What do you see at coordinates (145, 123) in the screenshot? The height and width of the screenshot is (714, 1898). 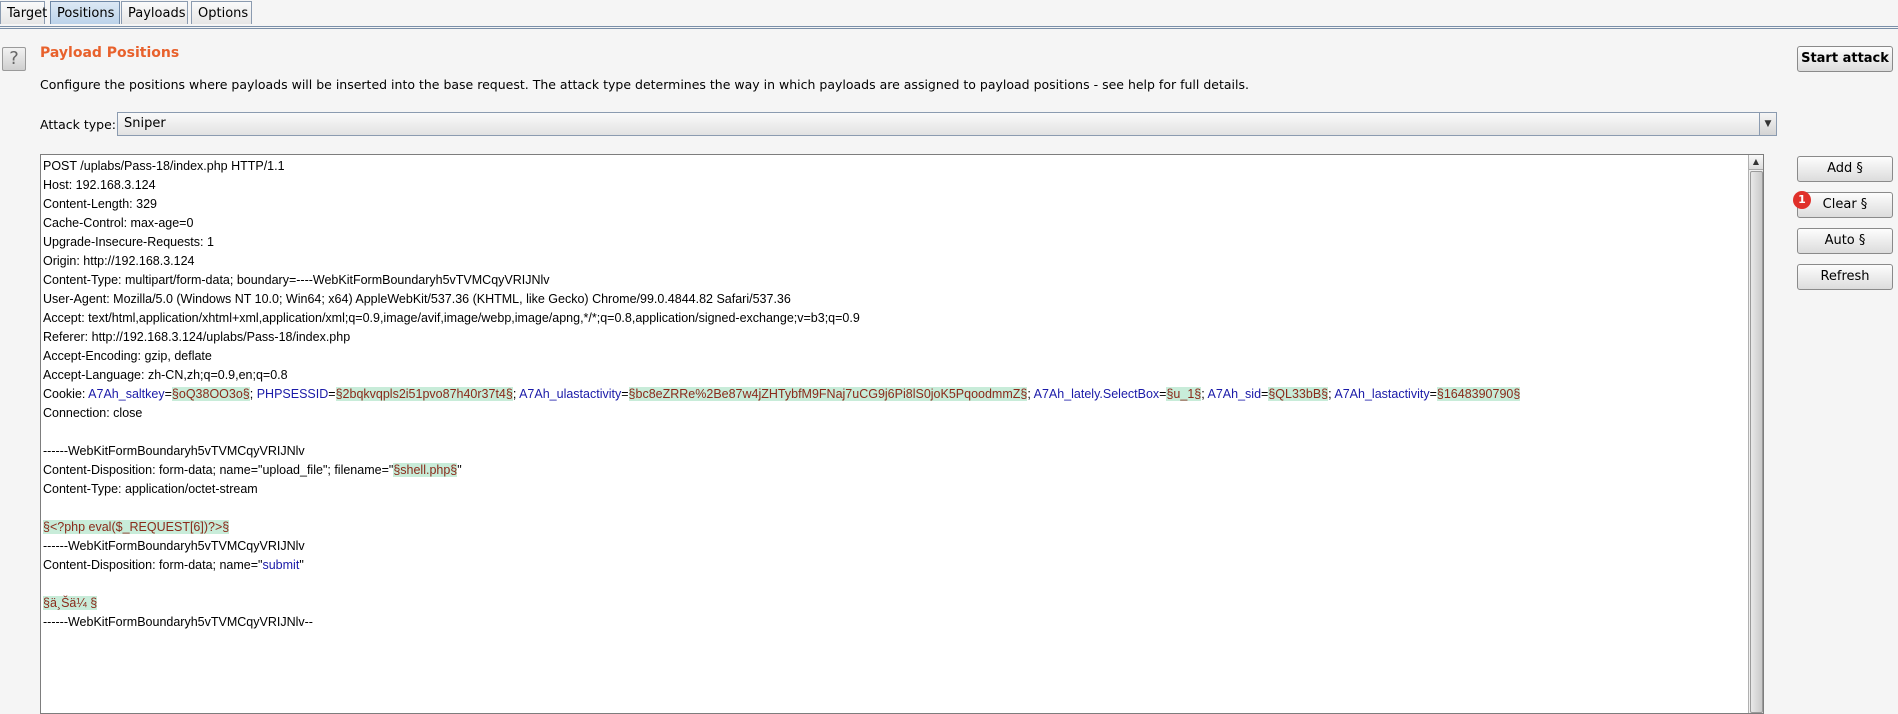 I see `attack-type-value: Sniper` at bounding box center [145, 123].